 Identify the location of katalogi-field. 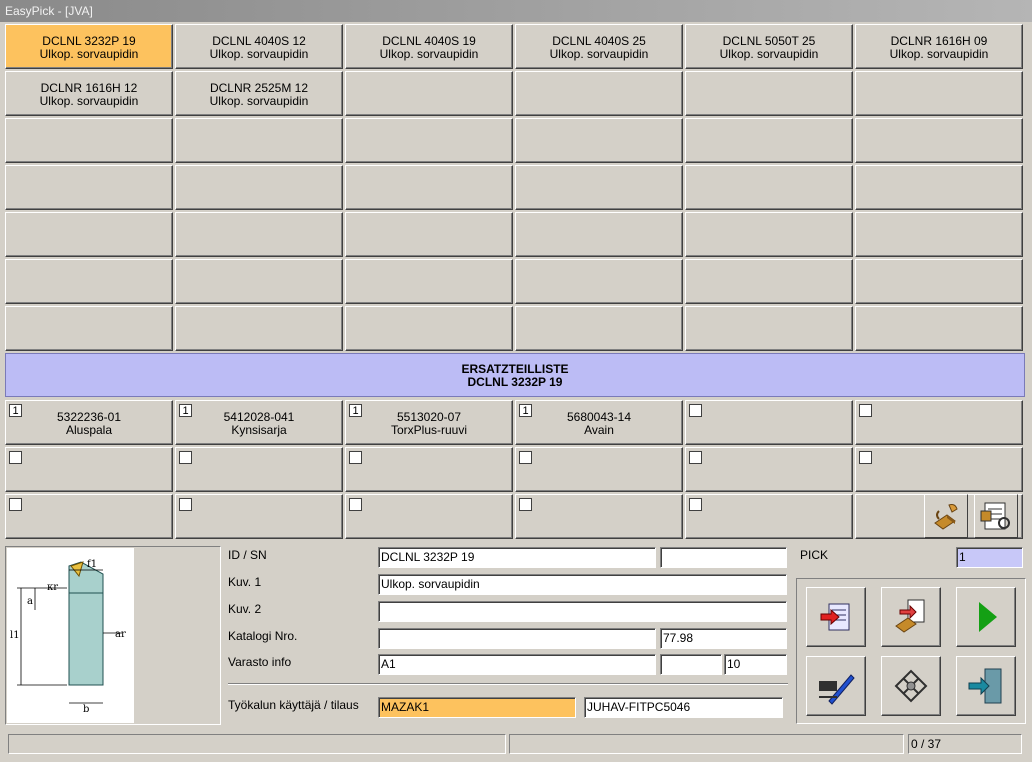
(517, 638).